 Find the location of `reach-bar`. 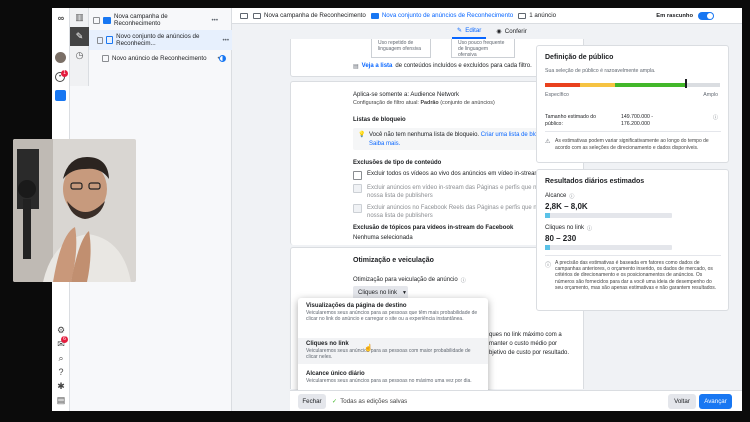

reach-bar is located at coordinates (608, 215).